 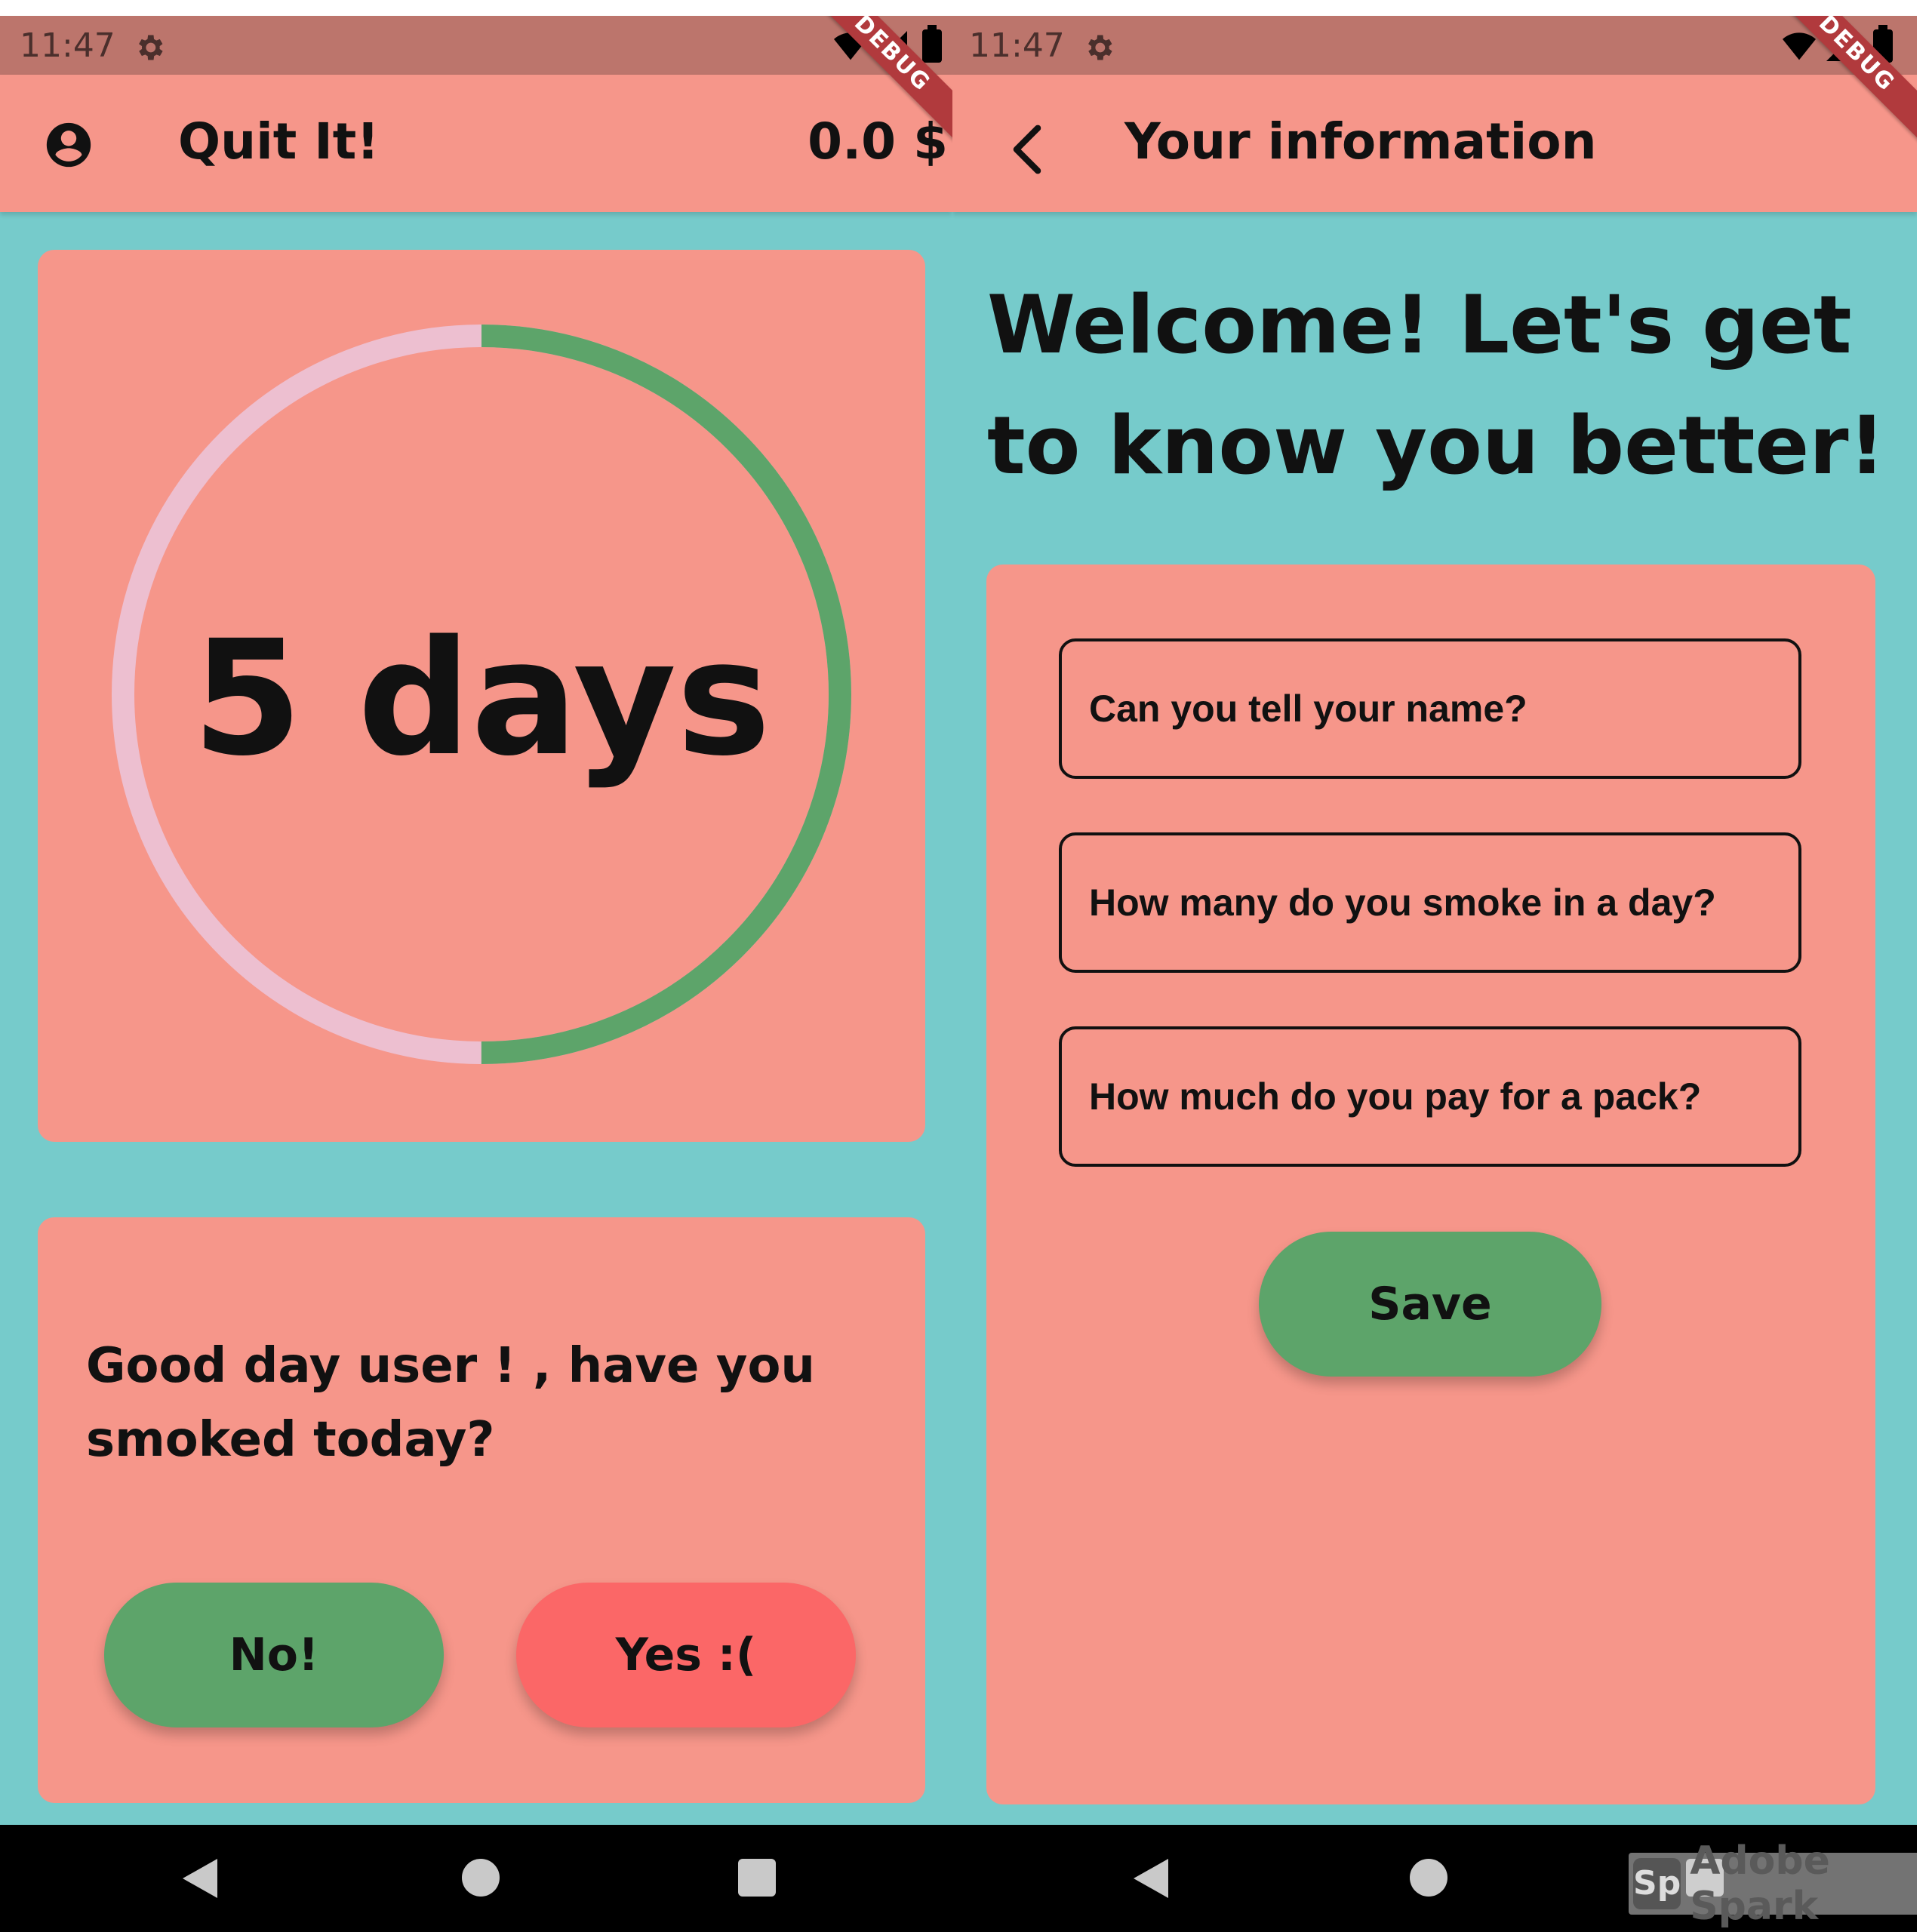 I want to click on name-field, so click(x=1430, y=708).